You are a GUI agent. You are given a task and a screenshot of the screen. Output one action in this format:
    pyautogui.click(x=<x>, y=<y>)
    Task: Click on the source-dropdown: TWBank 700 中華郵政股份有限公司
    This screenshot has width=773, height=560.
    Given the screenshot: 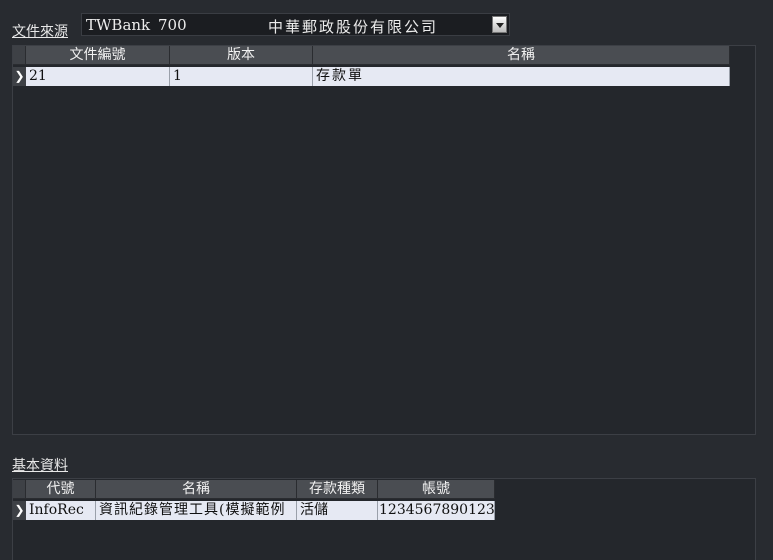 What is the action you would take?
    pyautogui.click(x=295, y=24)
    